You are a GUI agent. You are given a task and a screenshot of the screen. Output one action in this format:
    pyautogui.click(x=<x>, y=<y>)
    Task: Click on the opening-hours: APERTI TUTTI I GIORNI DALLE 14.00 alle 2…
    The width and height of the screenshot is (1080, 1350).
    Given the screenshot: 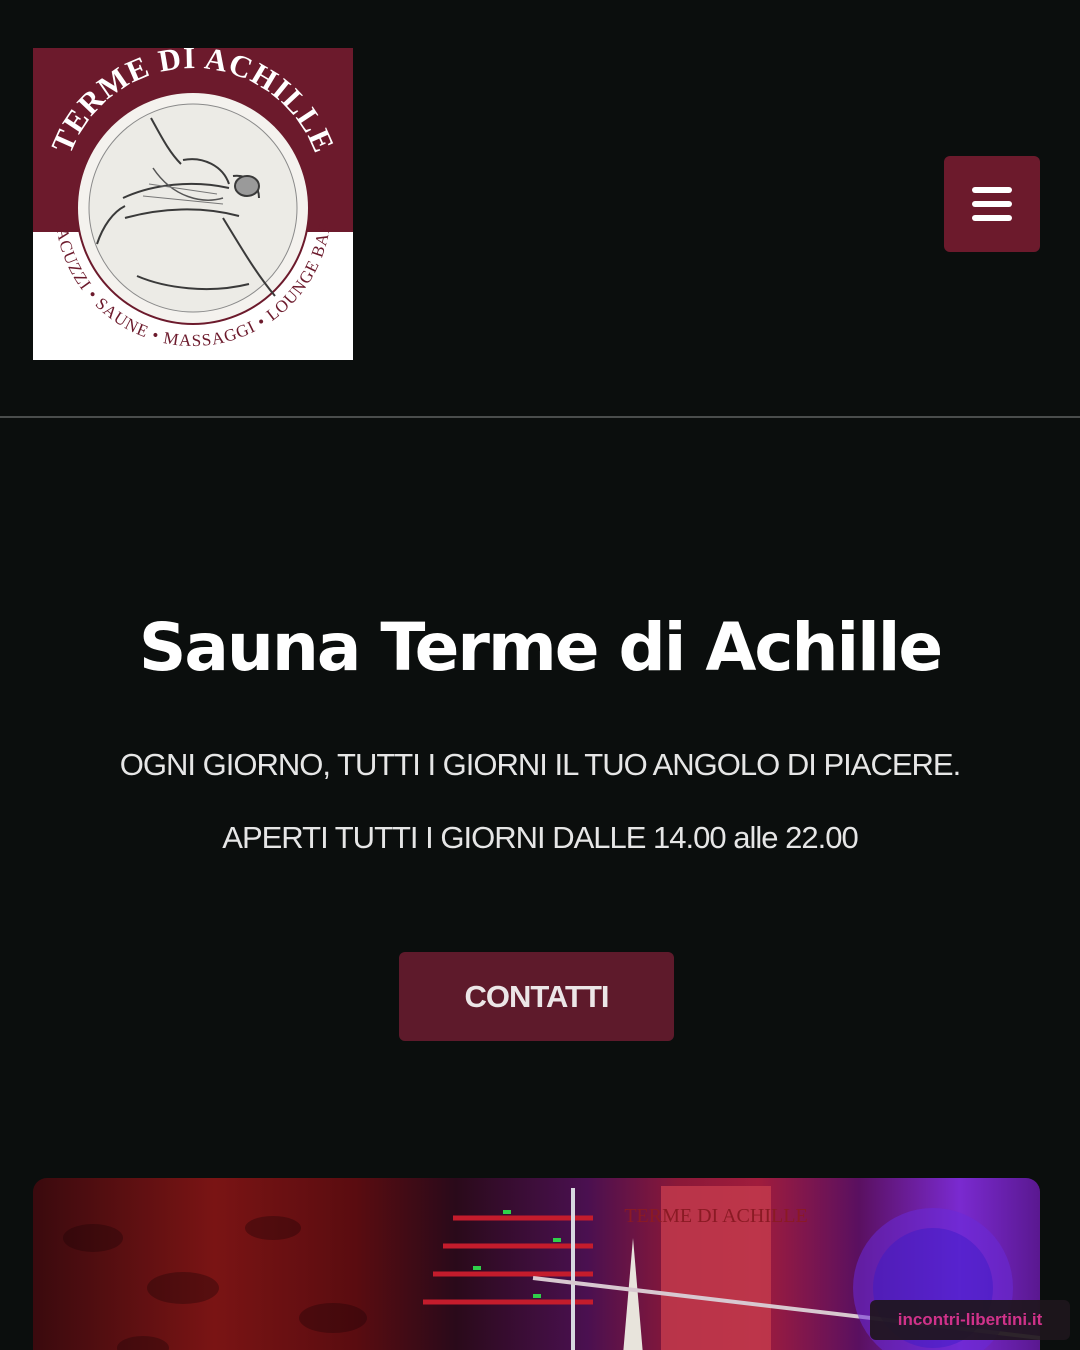 What is the action you would take?
    pyautogui.click(x=540, y=837)
    